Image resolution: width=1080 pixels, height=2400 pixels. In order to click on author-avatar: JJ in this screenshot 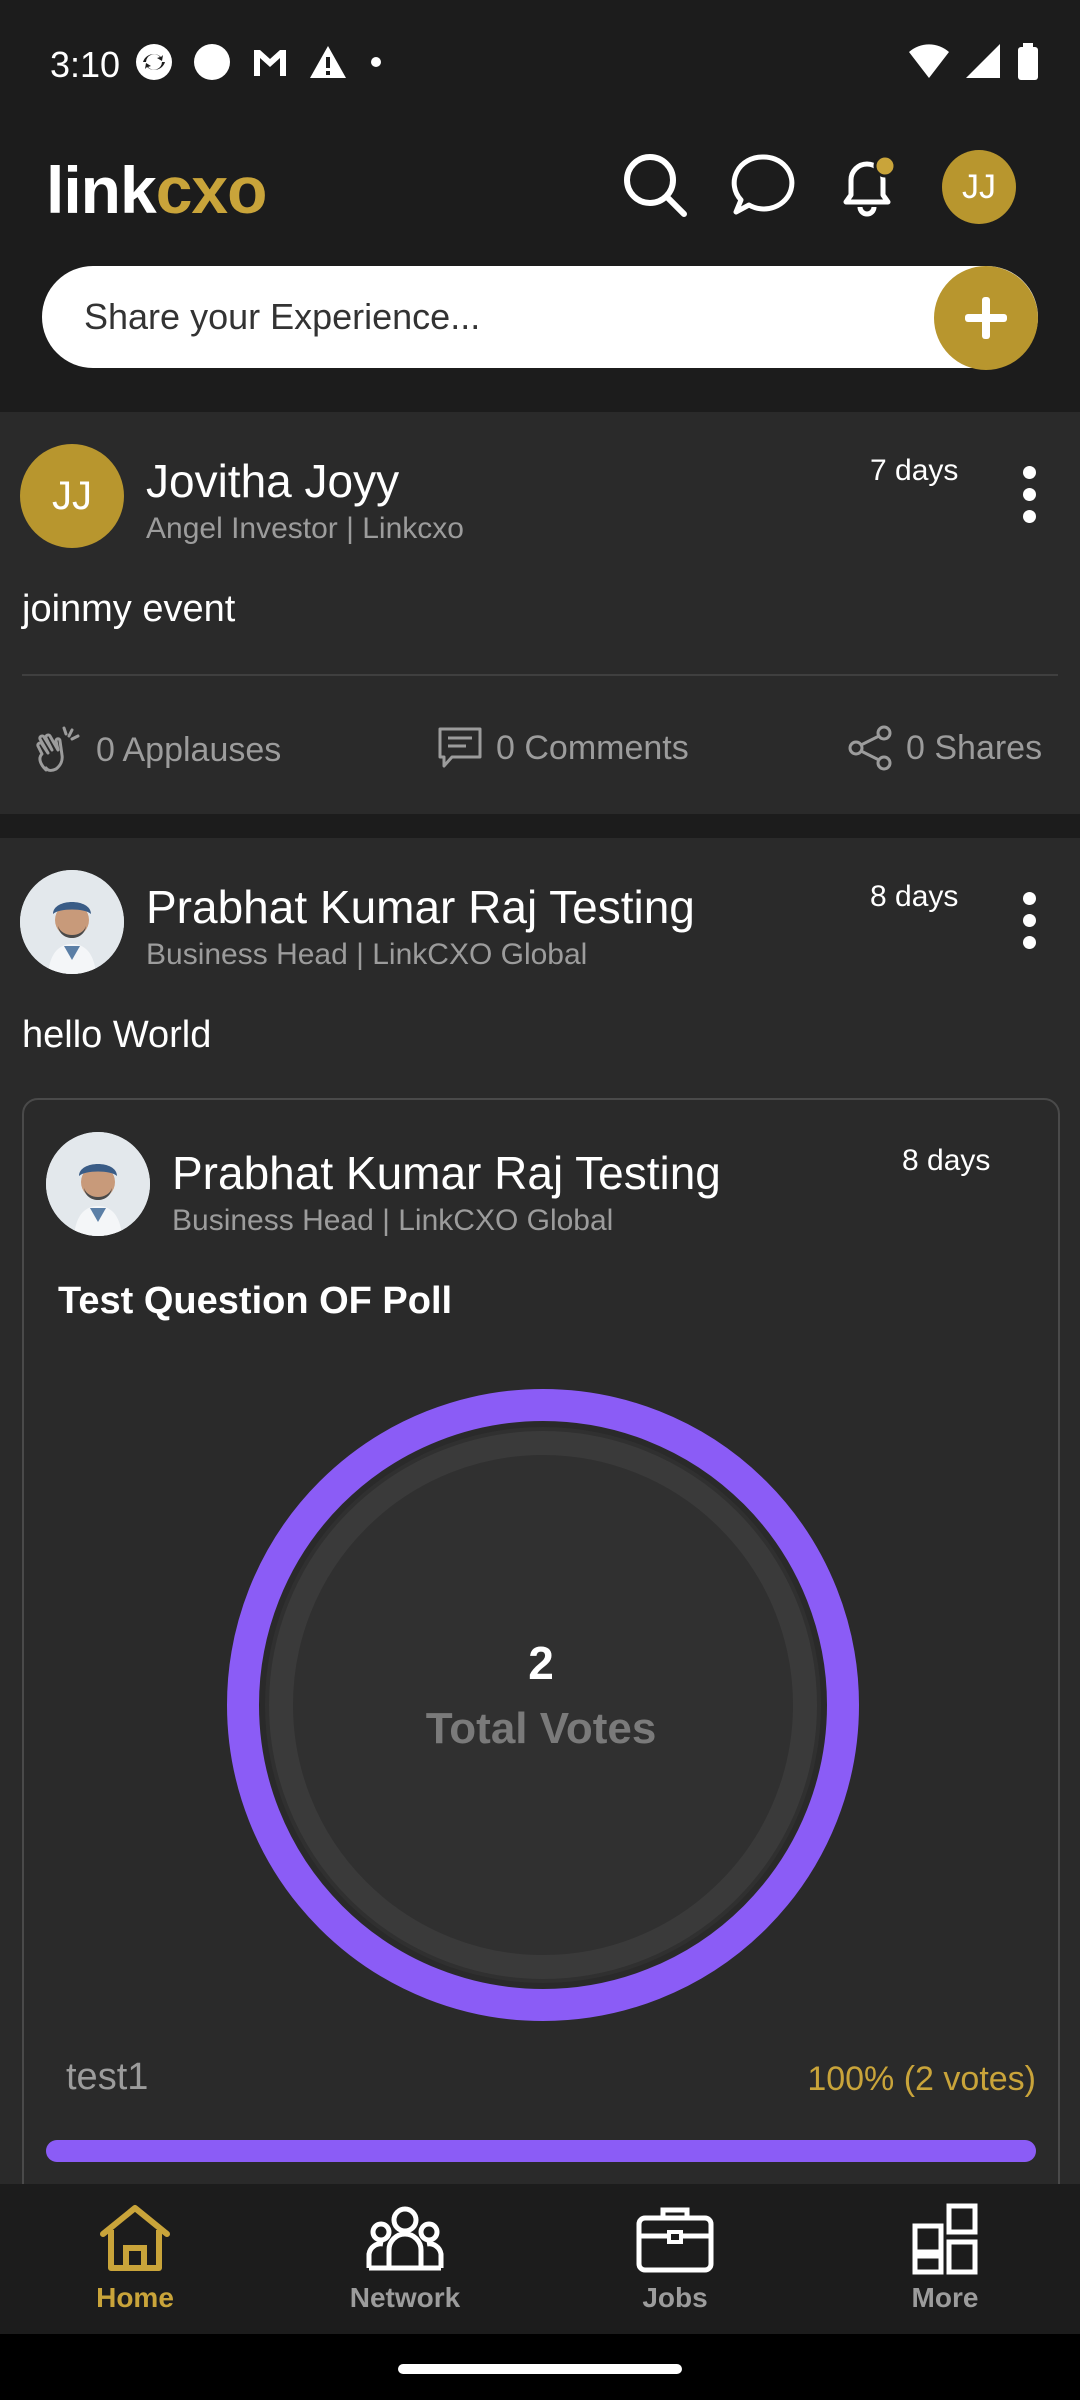, I will do `click(72, 496)`.